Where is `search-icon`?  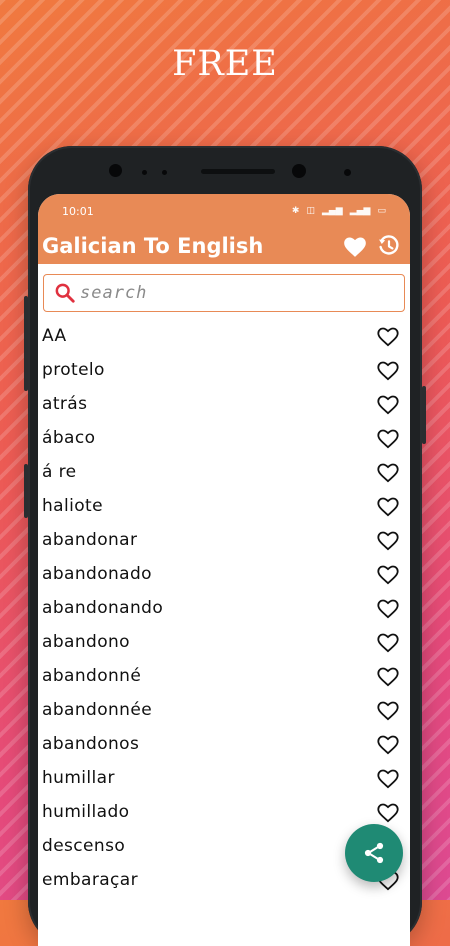
search-icon is located at coordinates (65, 293).